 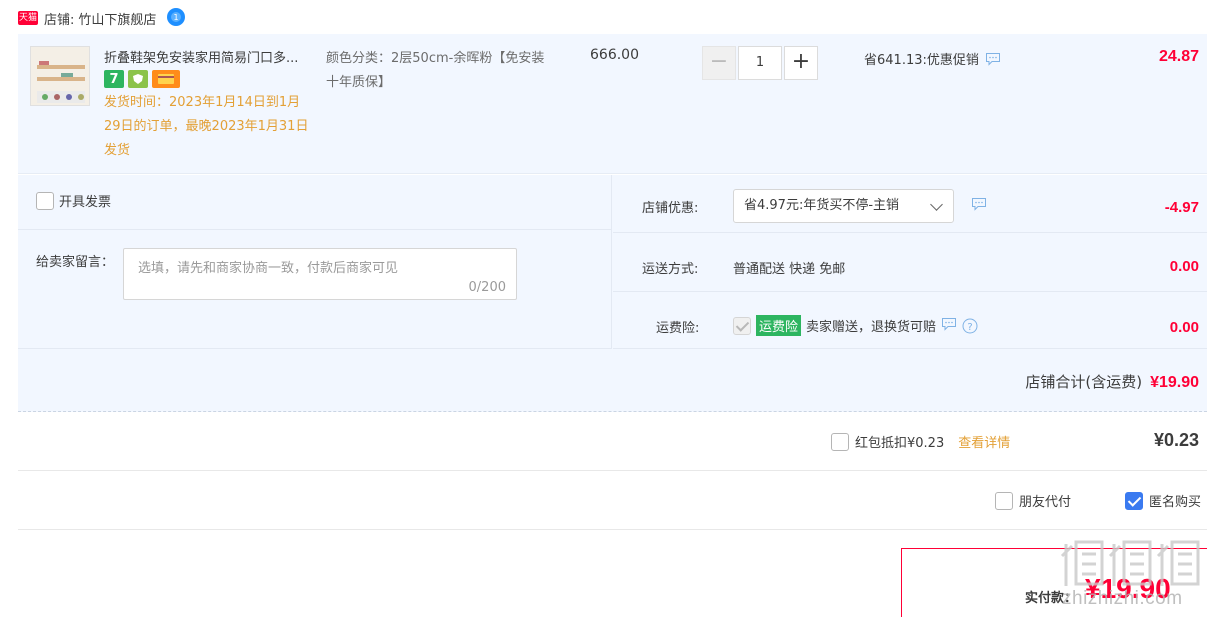 I want to click on promo-text: 省641.13:优惠促销, so click(x=921, y=60).